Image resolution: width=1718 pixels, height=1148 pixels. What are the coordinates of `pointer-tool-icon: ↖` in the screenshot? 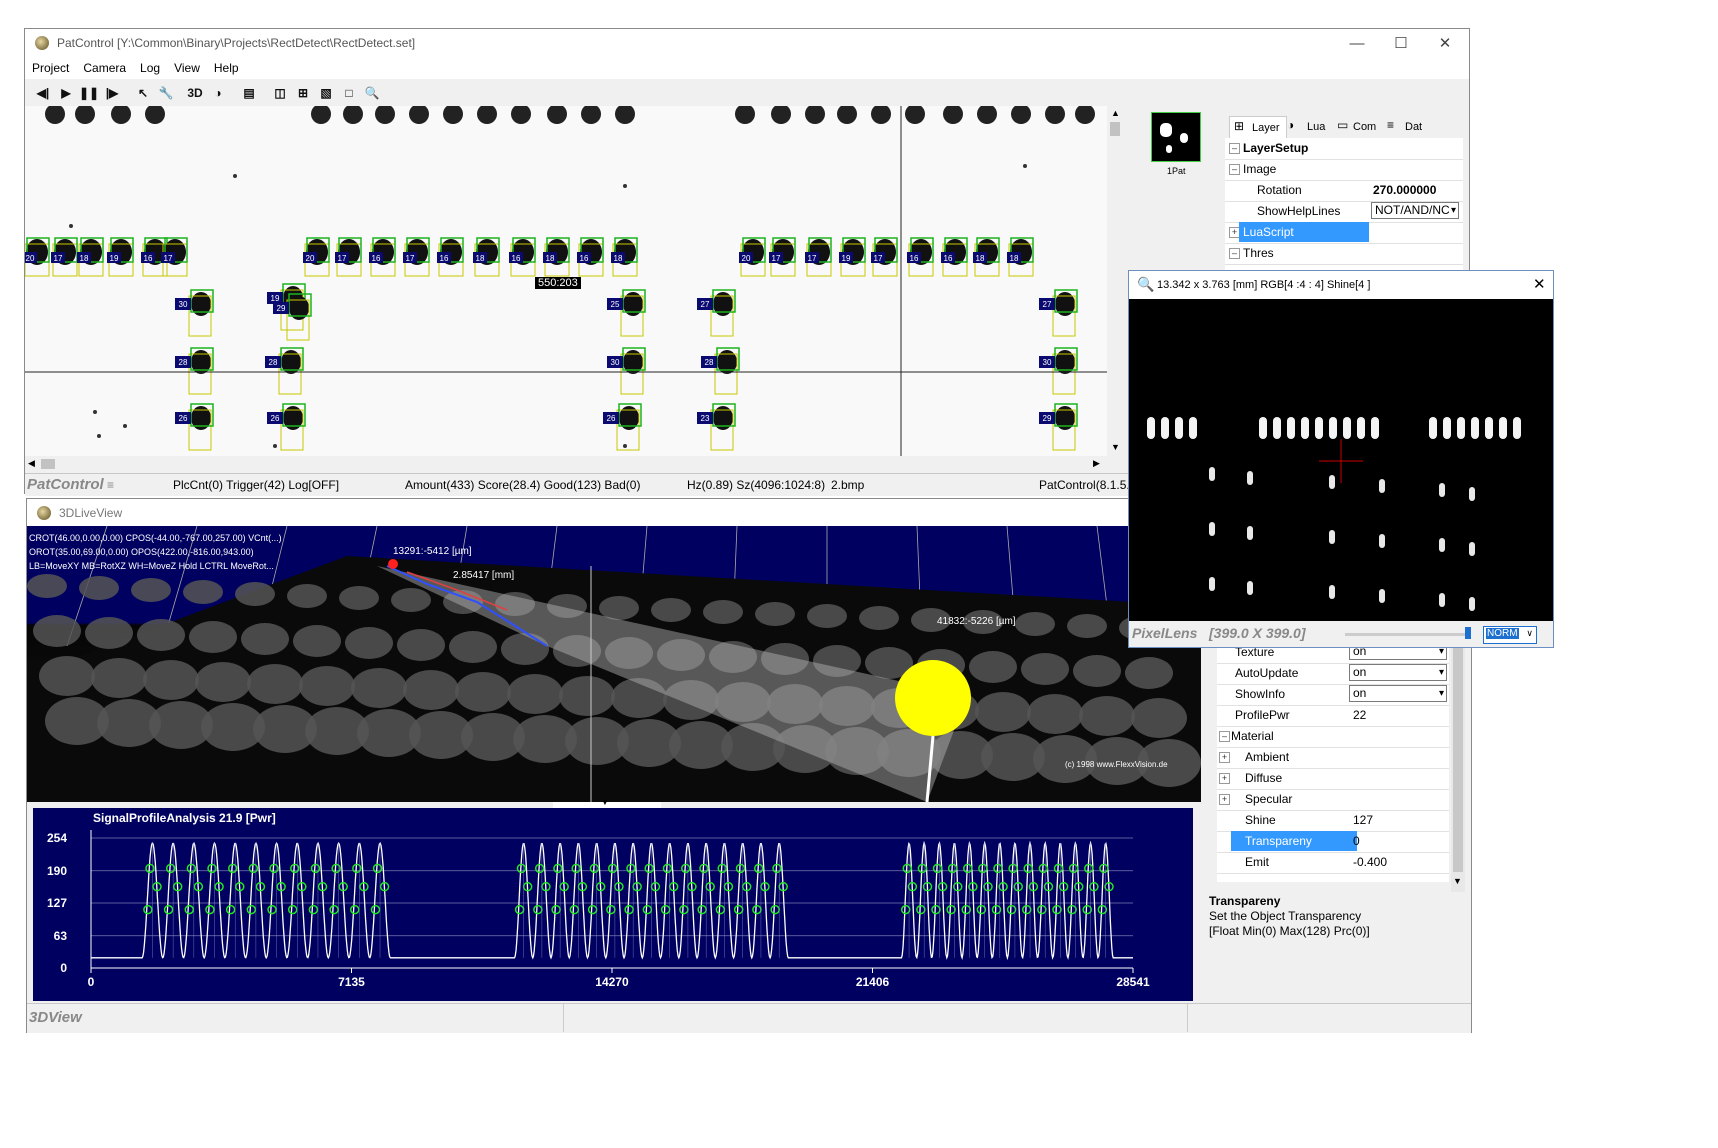 It's located at (143, 93).